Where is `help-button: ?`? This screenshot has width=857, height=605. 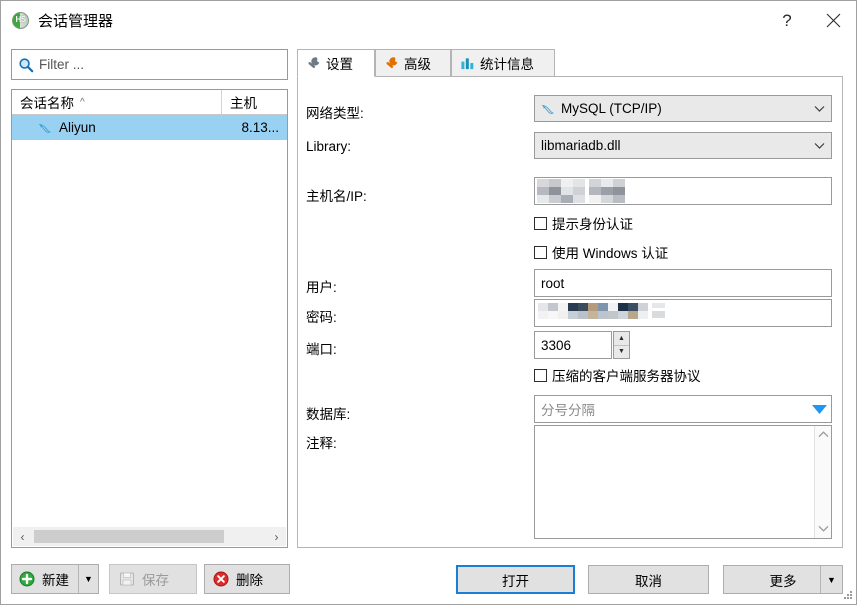
help-button: ? is located at coordinates (787, 20).